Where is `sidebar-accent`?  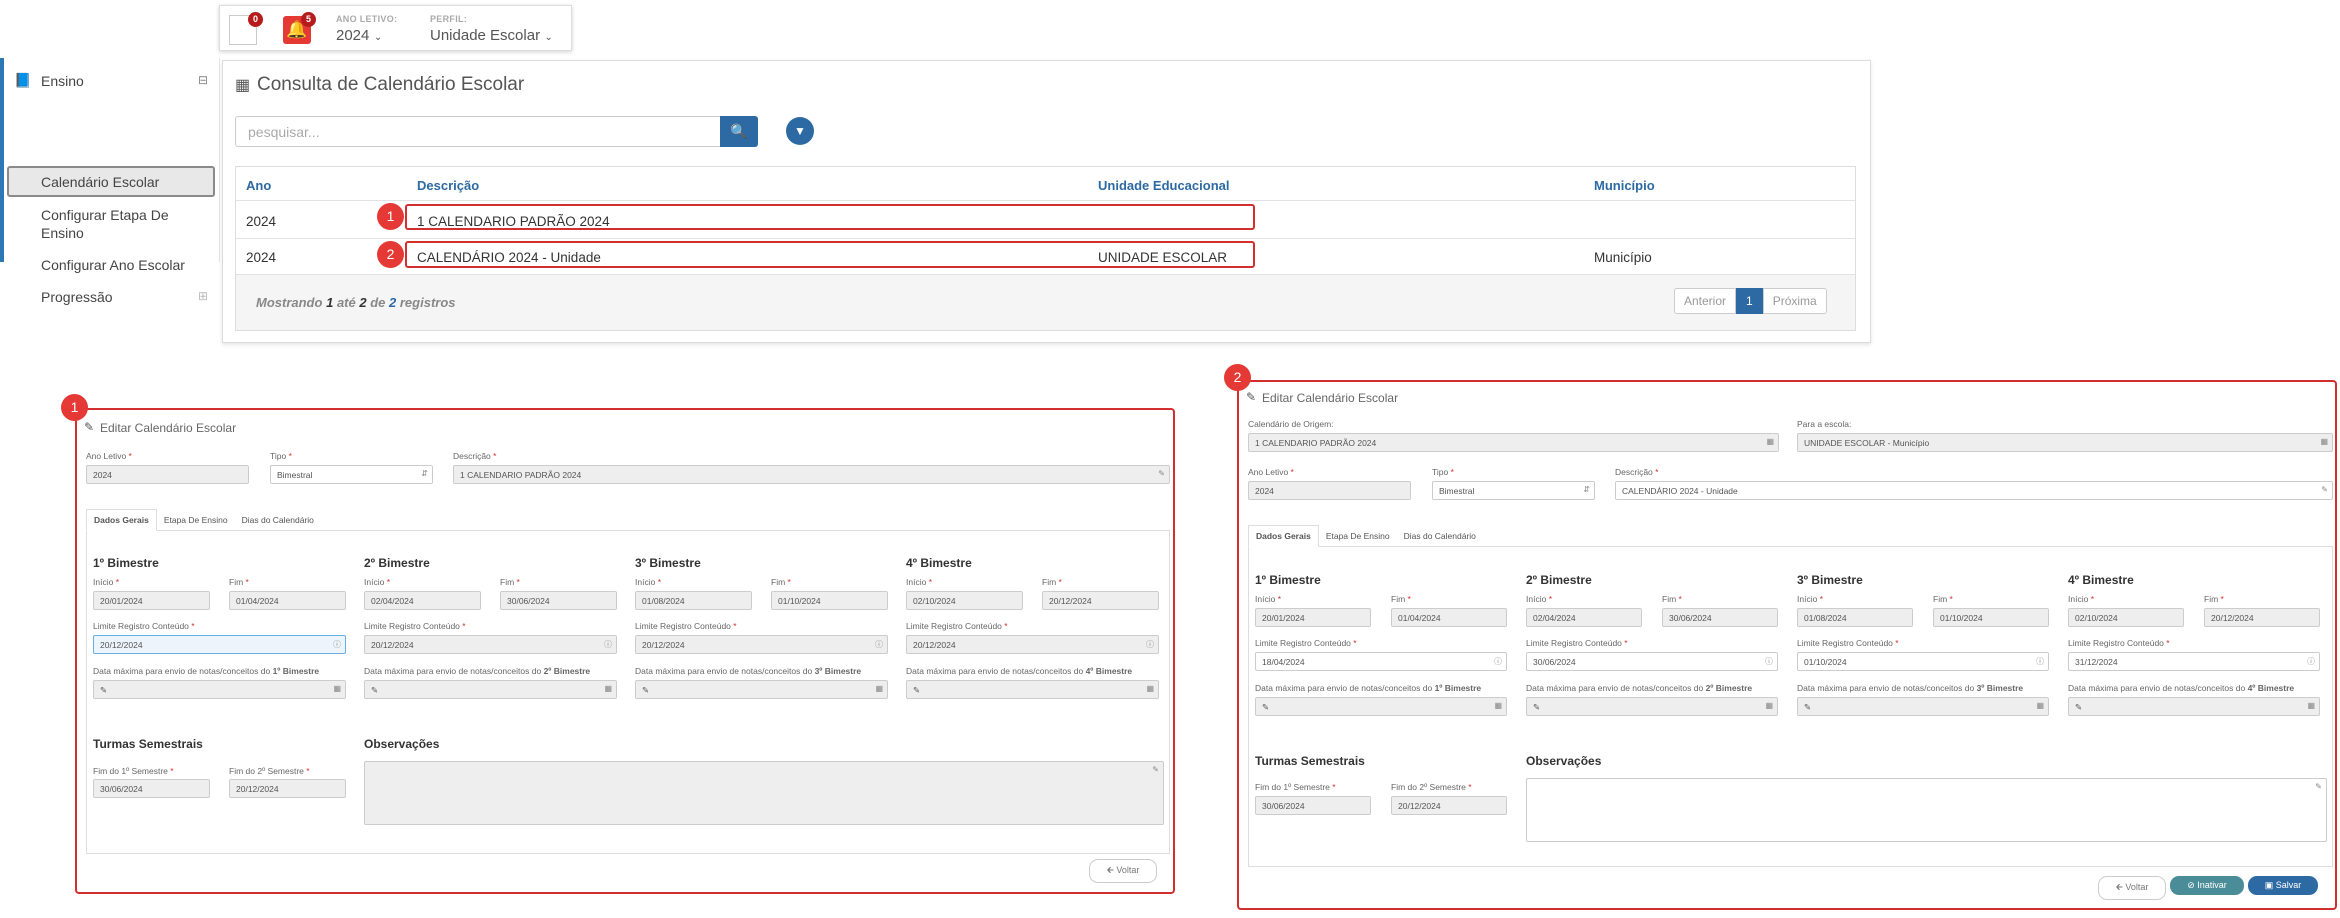 sidebar-accent is located at coordinates (2, 160).